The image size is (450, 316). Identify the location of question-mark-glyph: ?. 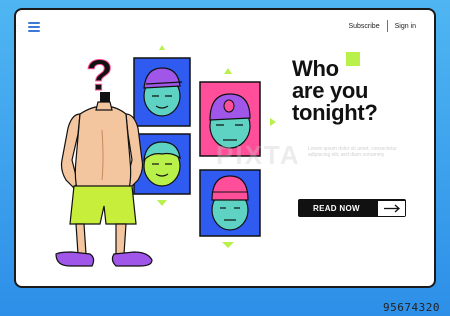
(99, 75).